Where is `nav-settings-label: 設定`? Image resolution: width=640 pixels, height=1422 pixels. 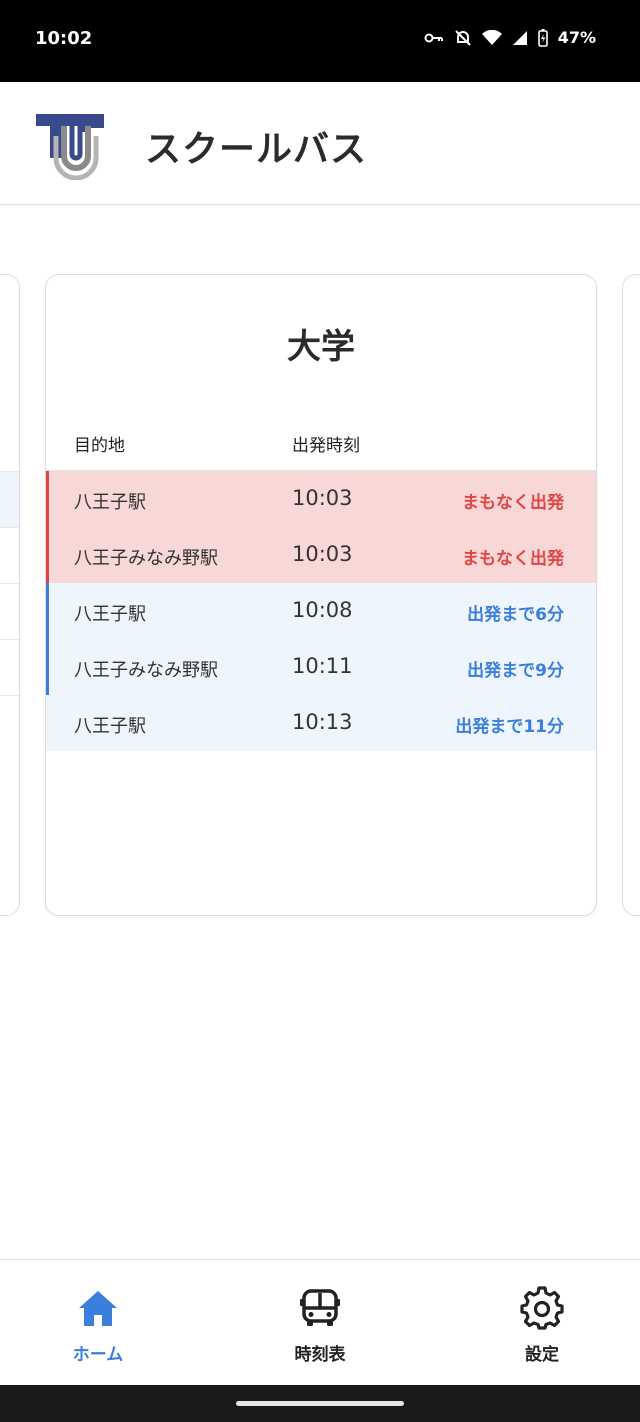 nav-settings-label: 設定 is located at coordinates (542, 1355).